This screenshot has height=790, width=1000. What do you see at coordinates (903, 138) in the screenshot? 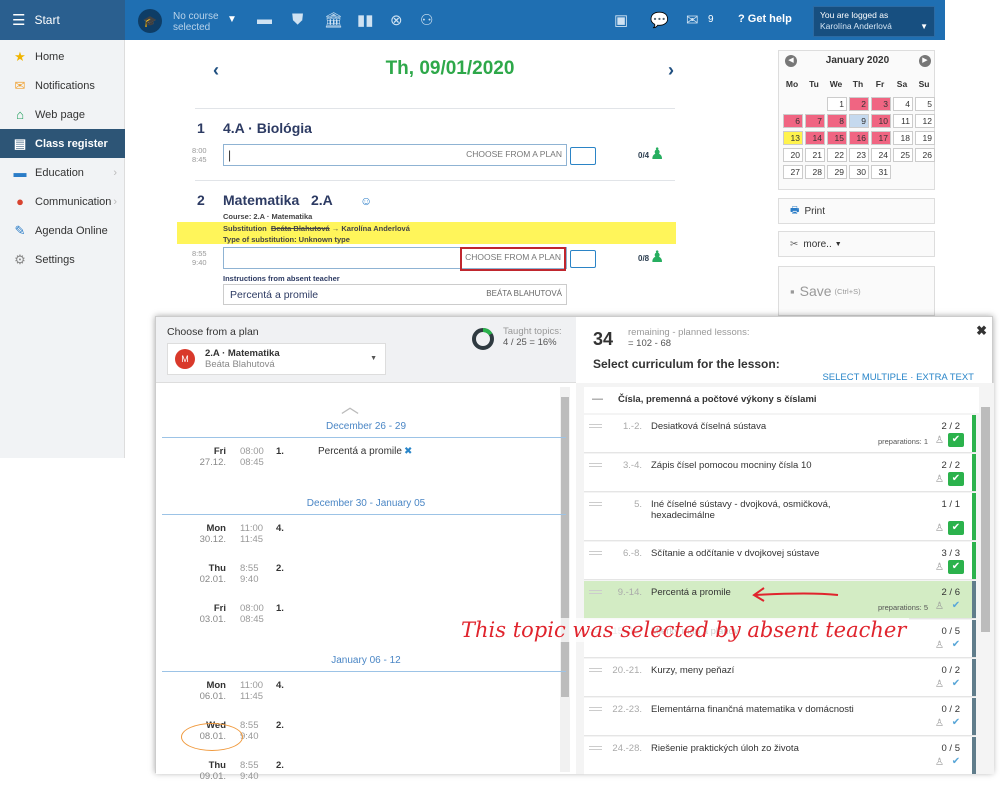
I see `calendar-day: 18` at bounding box center [903, 138].